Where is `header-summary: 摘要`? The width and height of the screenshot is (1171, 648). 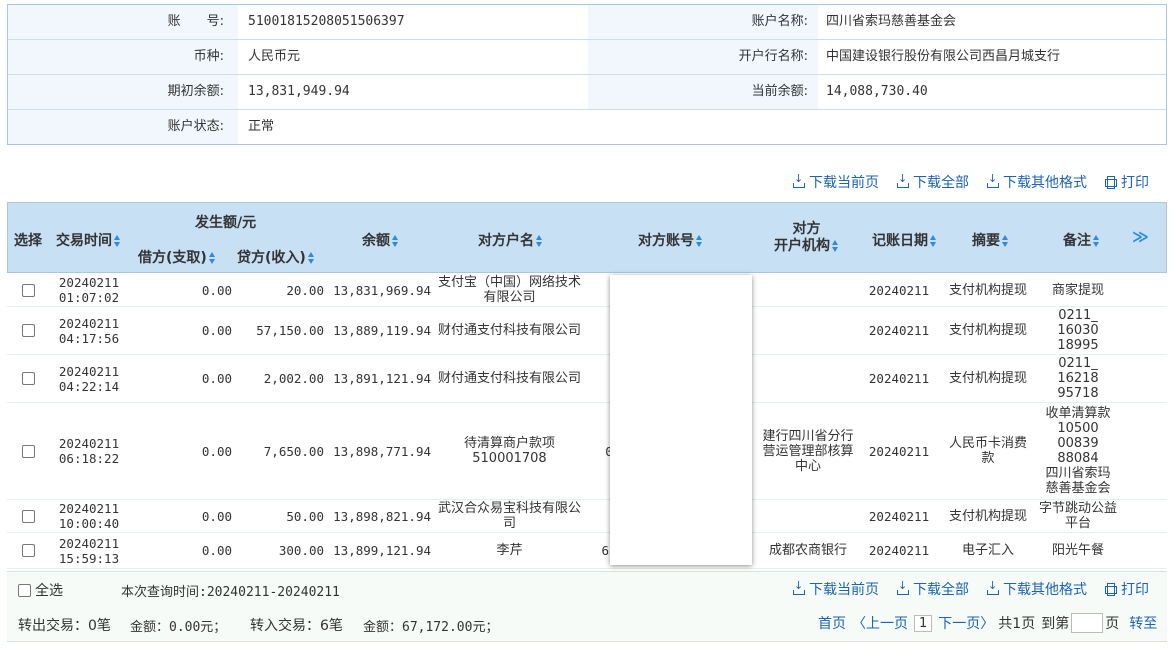 header-summary: 摘要 is located at coordinates (990, 240).